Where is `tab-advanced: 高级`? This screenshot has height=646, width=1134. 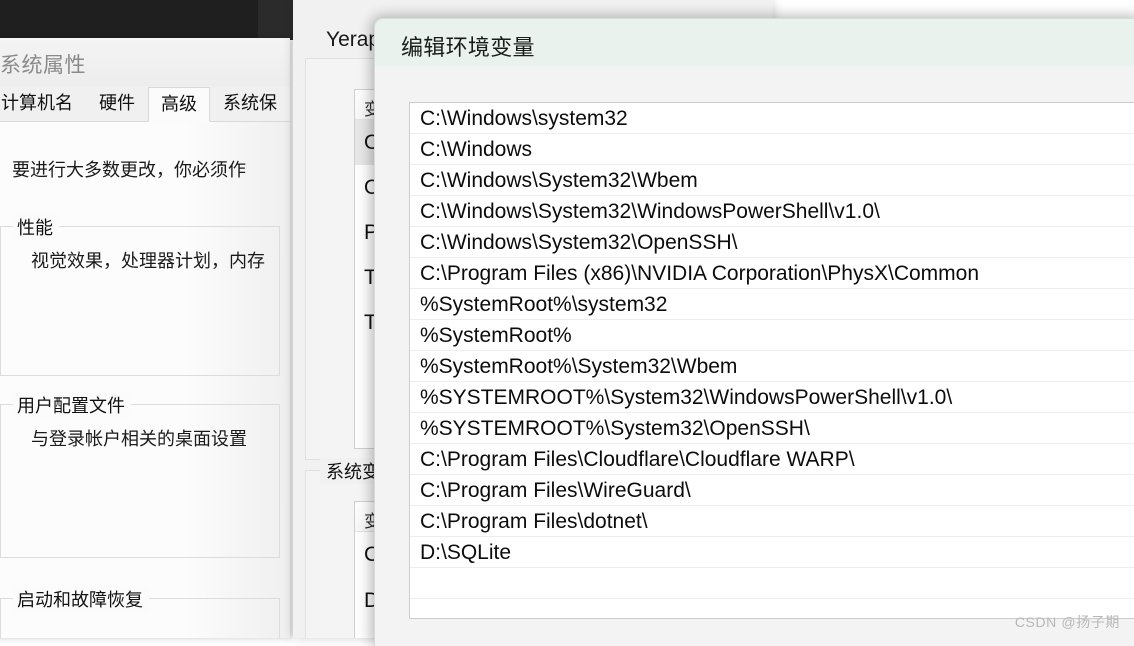 tab-advanced: 高级 is located at coordinates (179, 104).